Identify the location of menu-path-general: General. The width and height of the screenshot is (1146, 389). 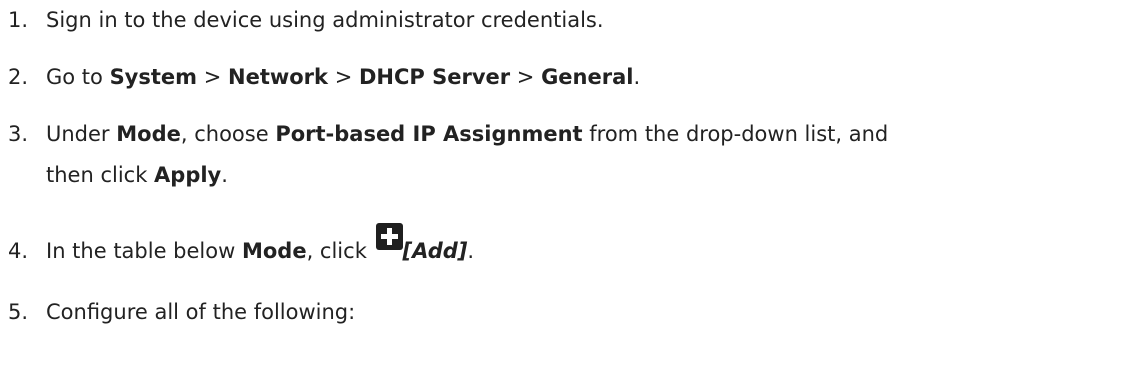
(587, 77).